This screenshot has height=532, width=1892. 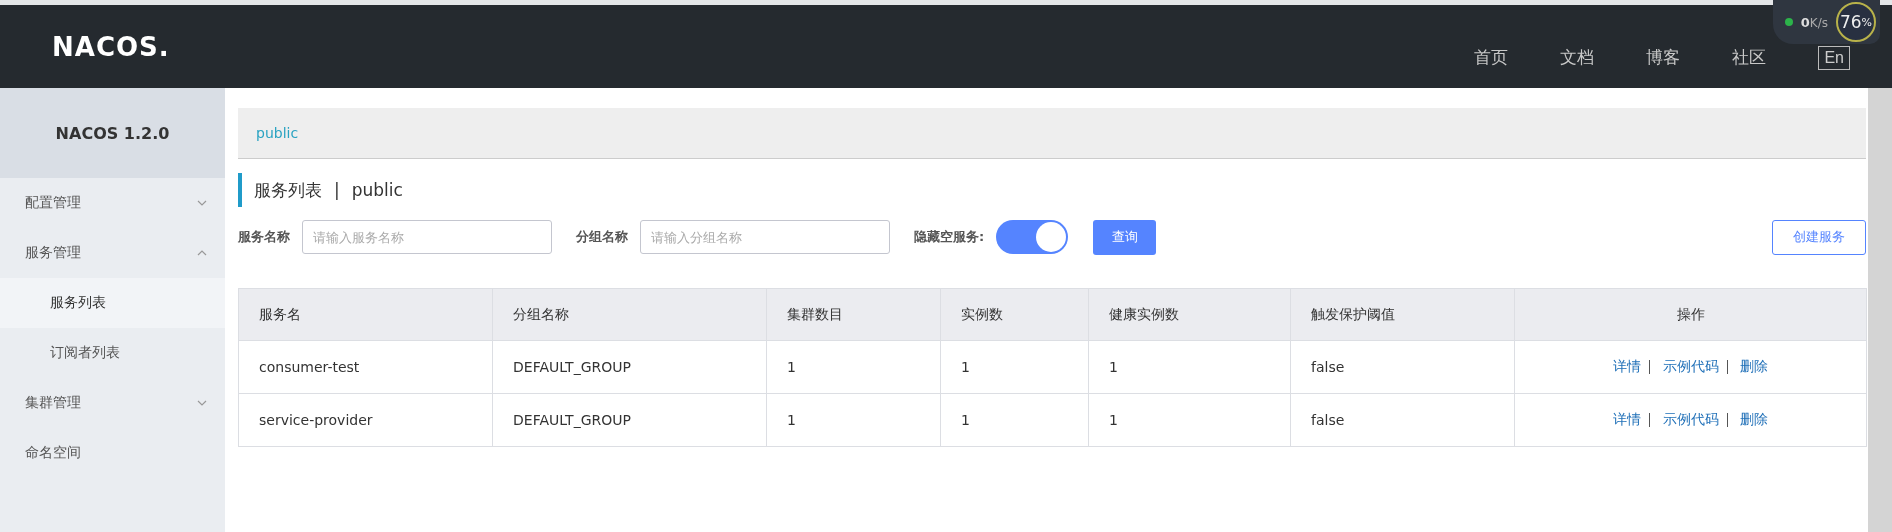 What do you see at coordinates (1125, 237) in the screenshot?
I see `query-button: 查询` at bounding box center [1125, 237].